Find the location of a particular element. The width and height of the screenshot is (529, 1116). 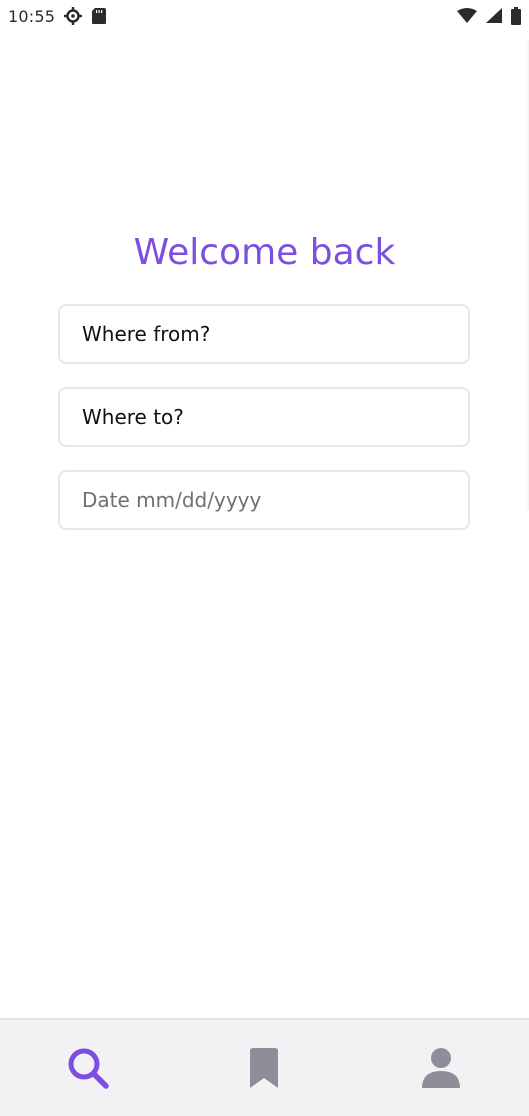

status-left: 10:55 is located at coordinates (57, 16).